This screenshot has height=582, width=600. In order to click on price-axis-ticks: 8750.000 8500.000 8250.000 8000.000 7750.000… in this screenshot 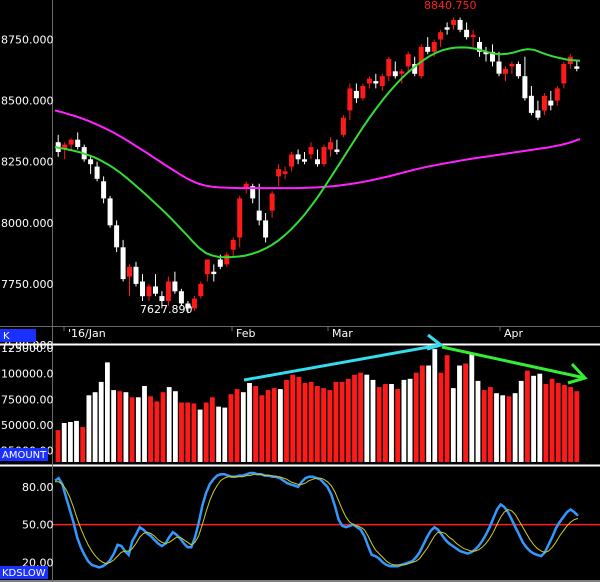, I will do `click(27, 193)`.